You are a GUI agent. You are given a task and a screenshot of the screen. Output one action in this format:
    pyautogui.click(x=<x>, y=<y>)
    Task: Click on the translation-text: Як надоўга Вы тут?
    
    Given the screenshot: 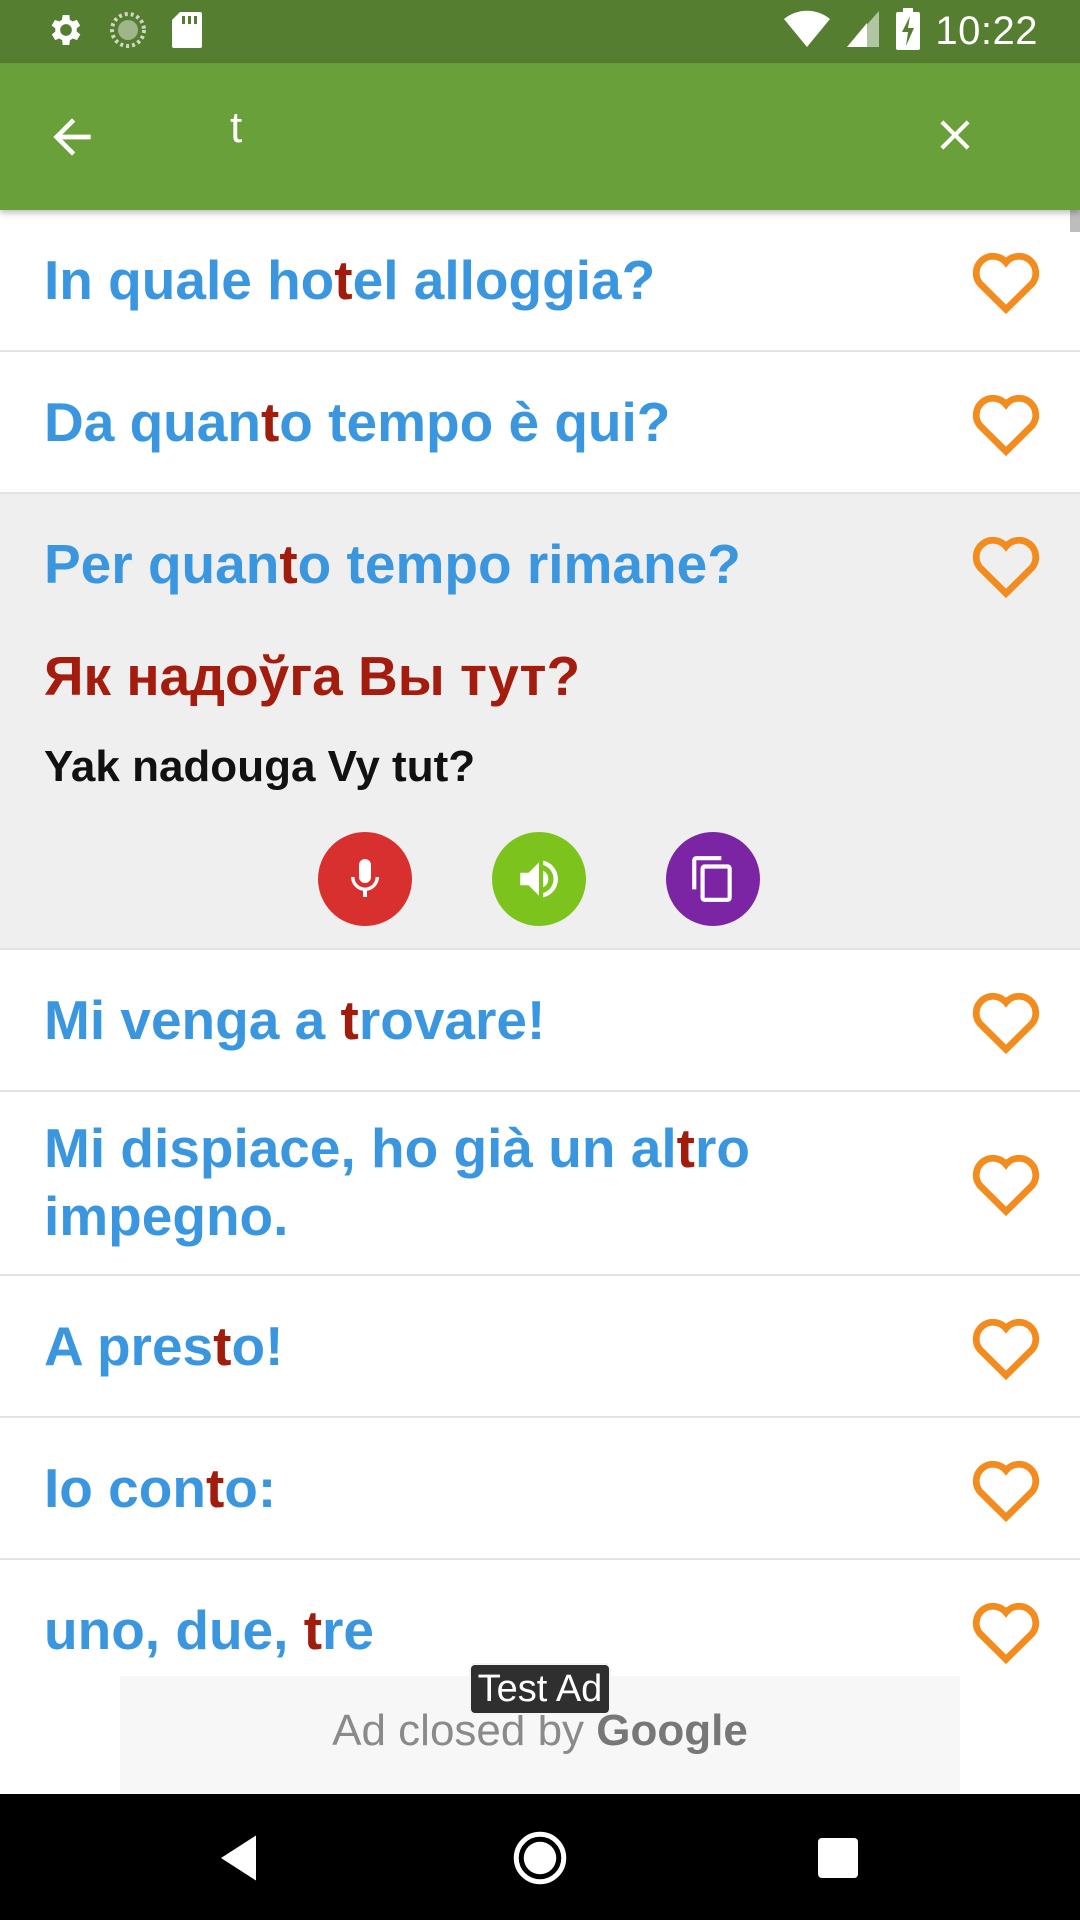 What is the action you would take?
    pyautogui.click(x=312, y=676)
    